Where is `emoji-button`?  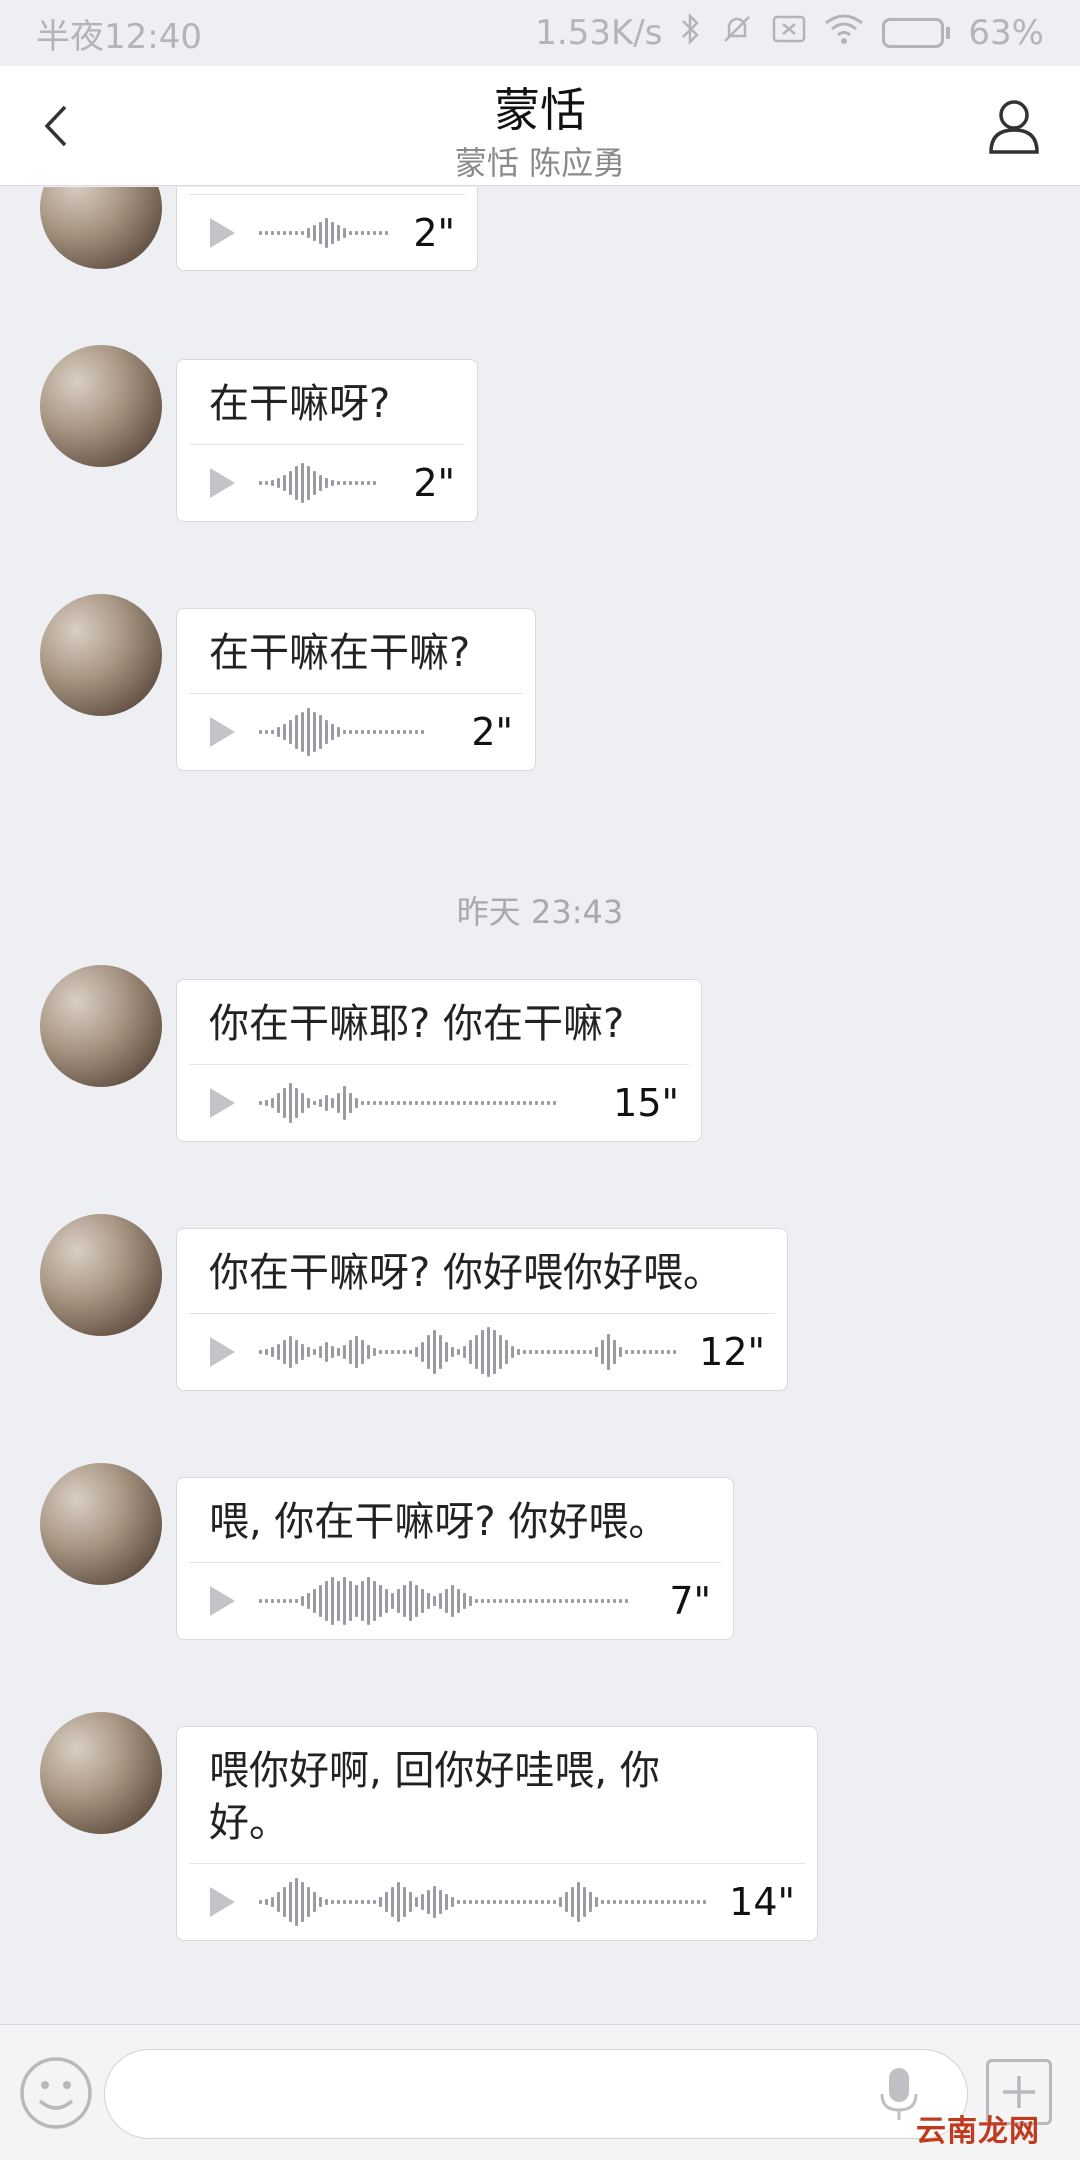 emoji-button is located at coordinates (56, 2093).